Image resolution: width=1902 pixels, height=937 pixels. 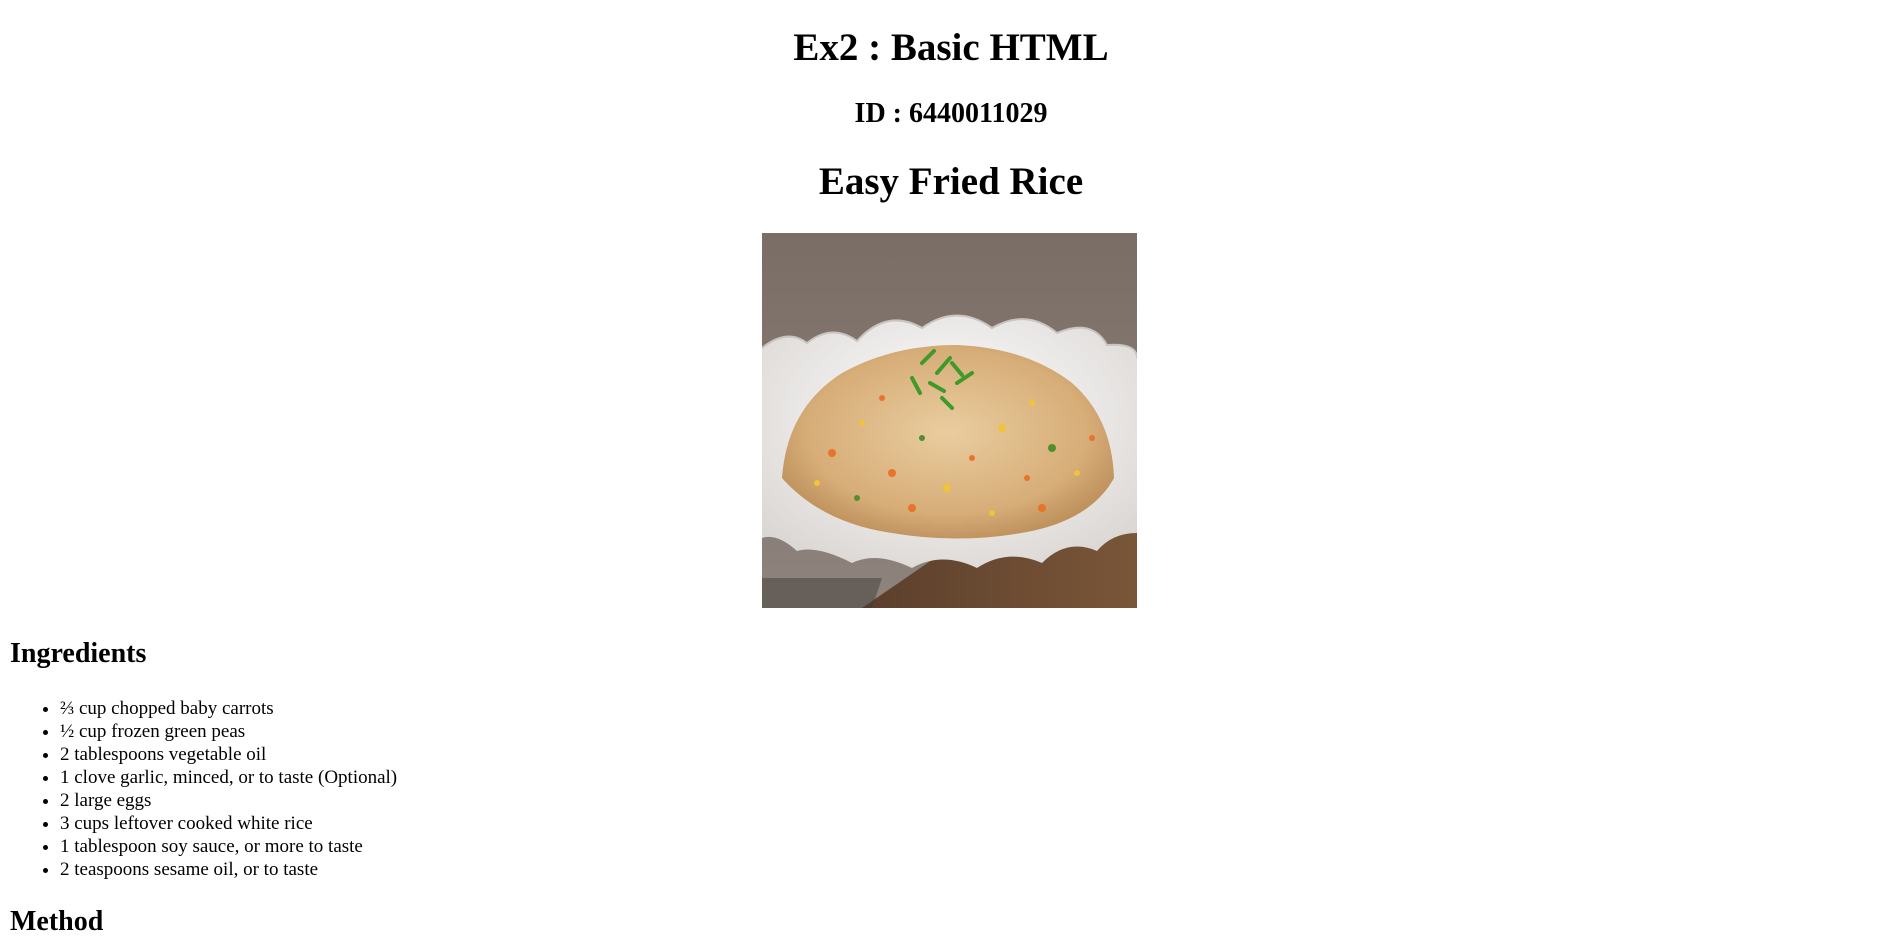 What do you see at coordinates (228, 869) in the screenshot?
I see `list-item: 2 teaspoons sesame oil, or to taste` at bounding box center [228, 869].